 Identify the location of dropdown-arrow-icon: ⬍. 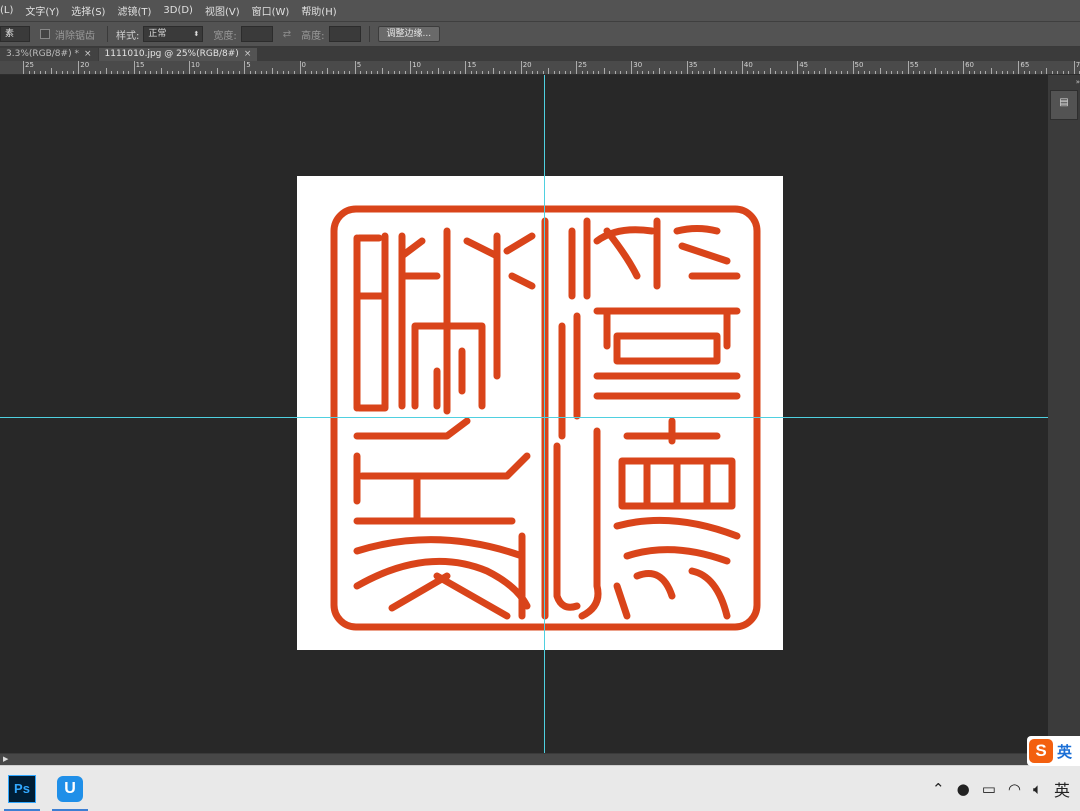
(196, 34).